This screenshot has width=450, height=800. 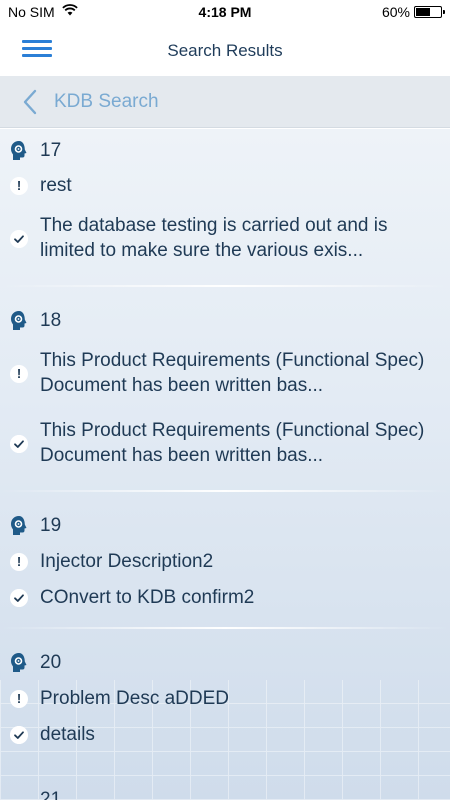 I want to click on problem-row: ! rest, so click(x=225, y=186).